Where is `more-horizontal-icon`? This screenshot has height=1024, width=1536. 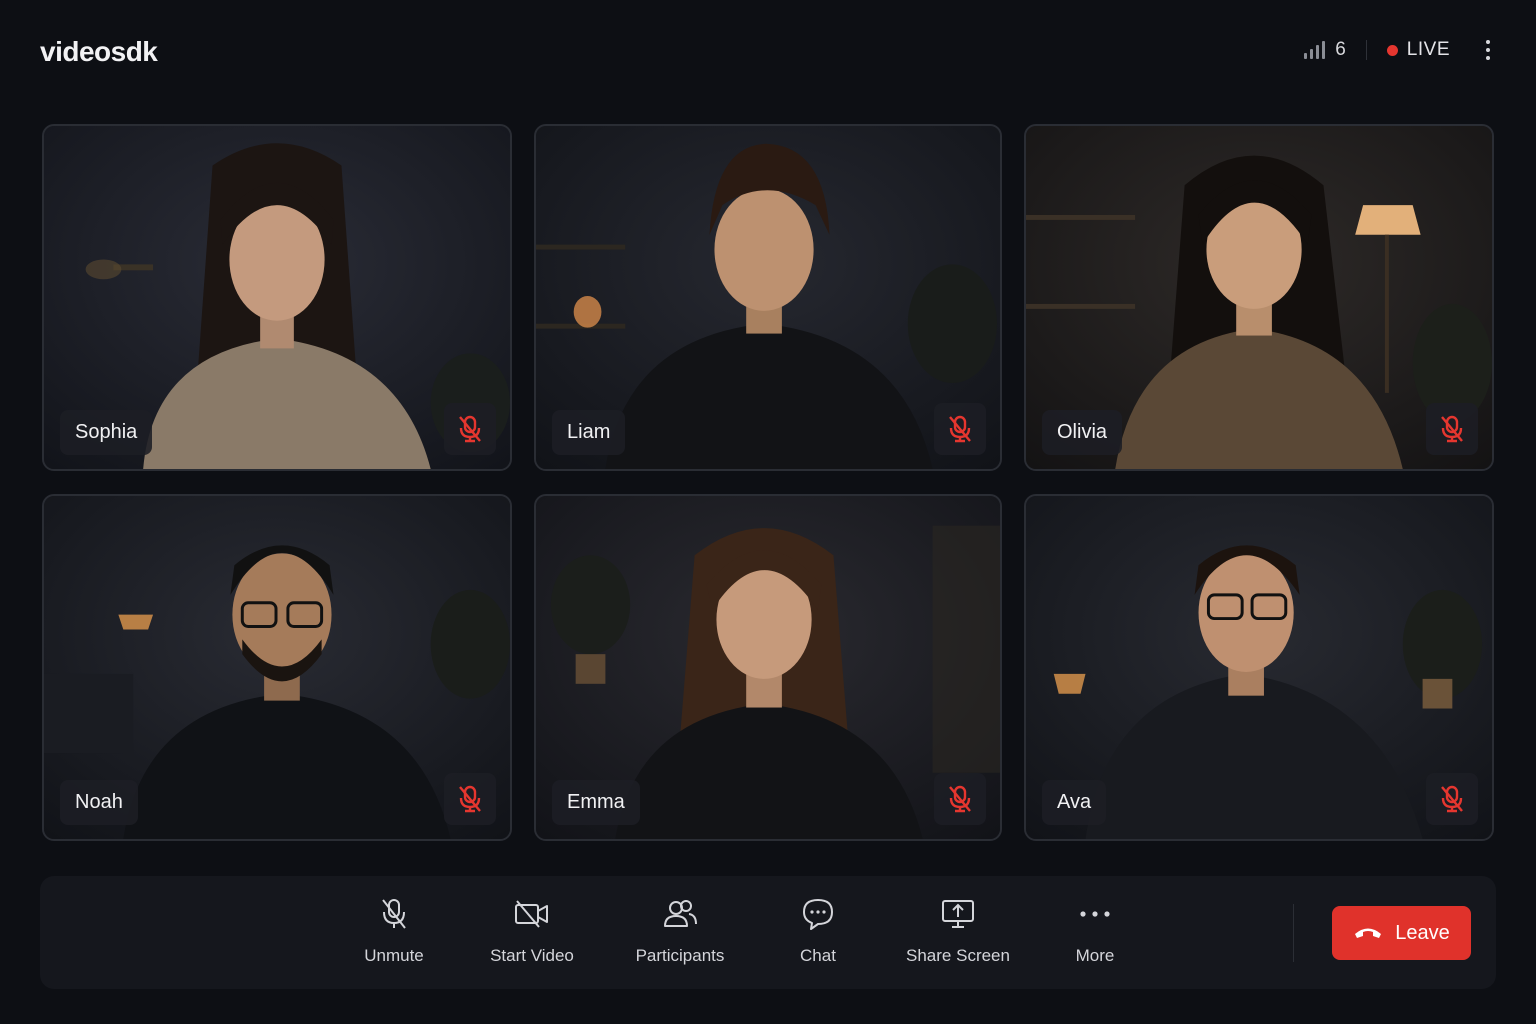
more-horizontal-icon is located at coordinates (1095, 914).